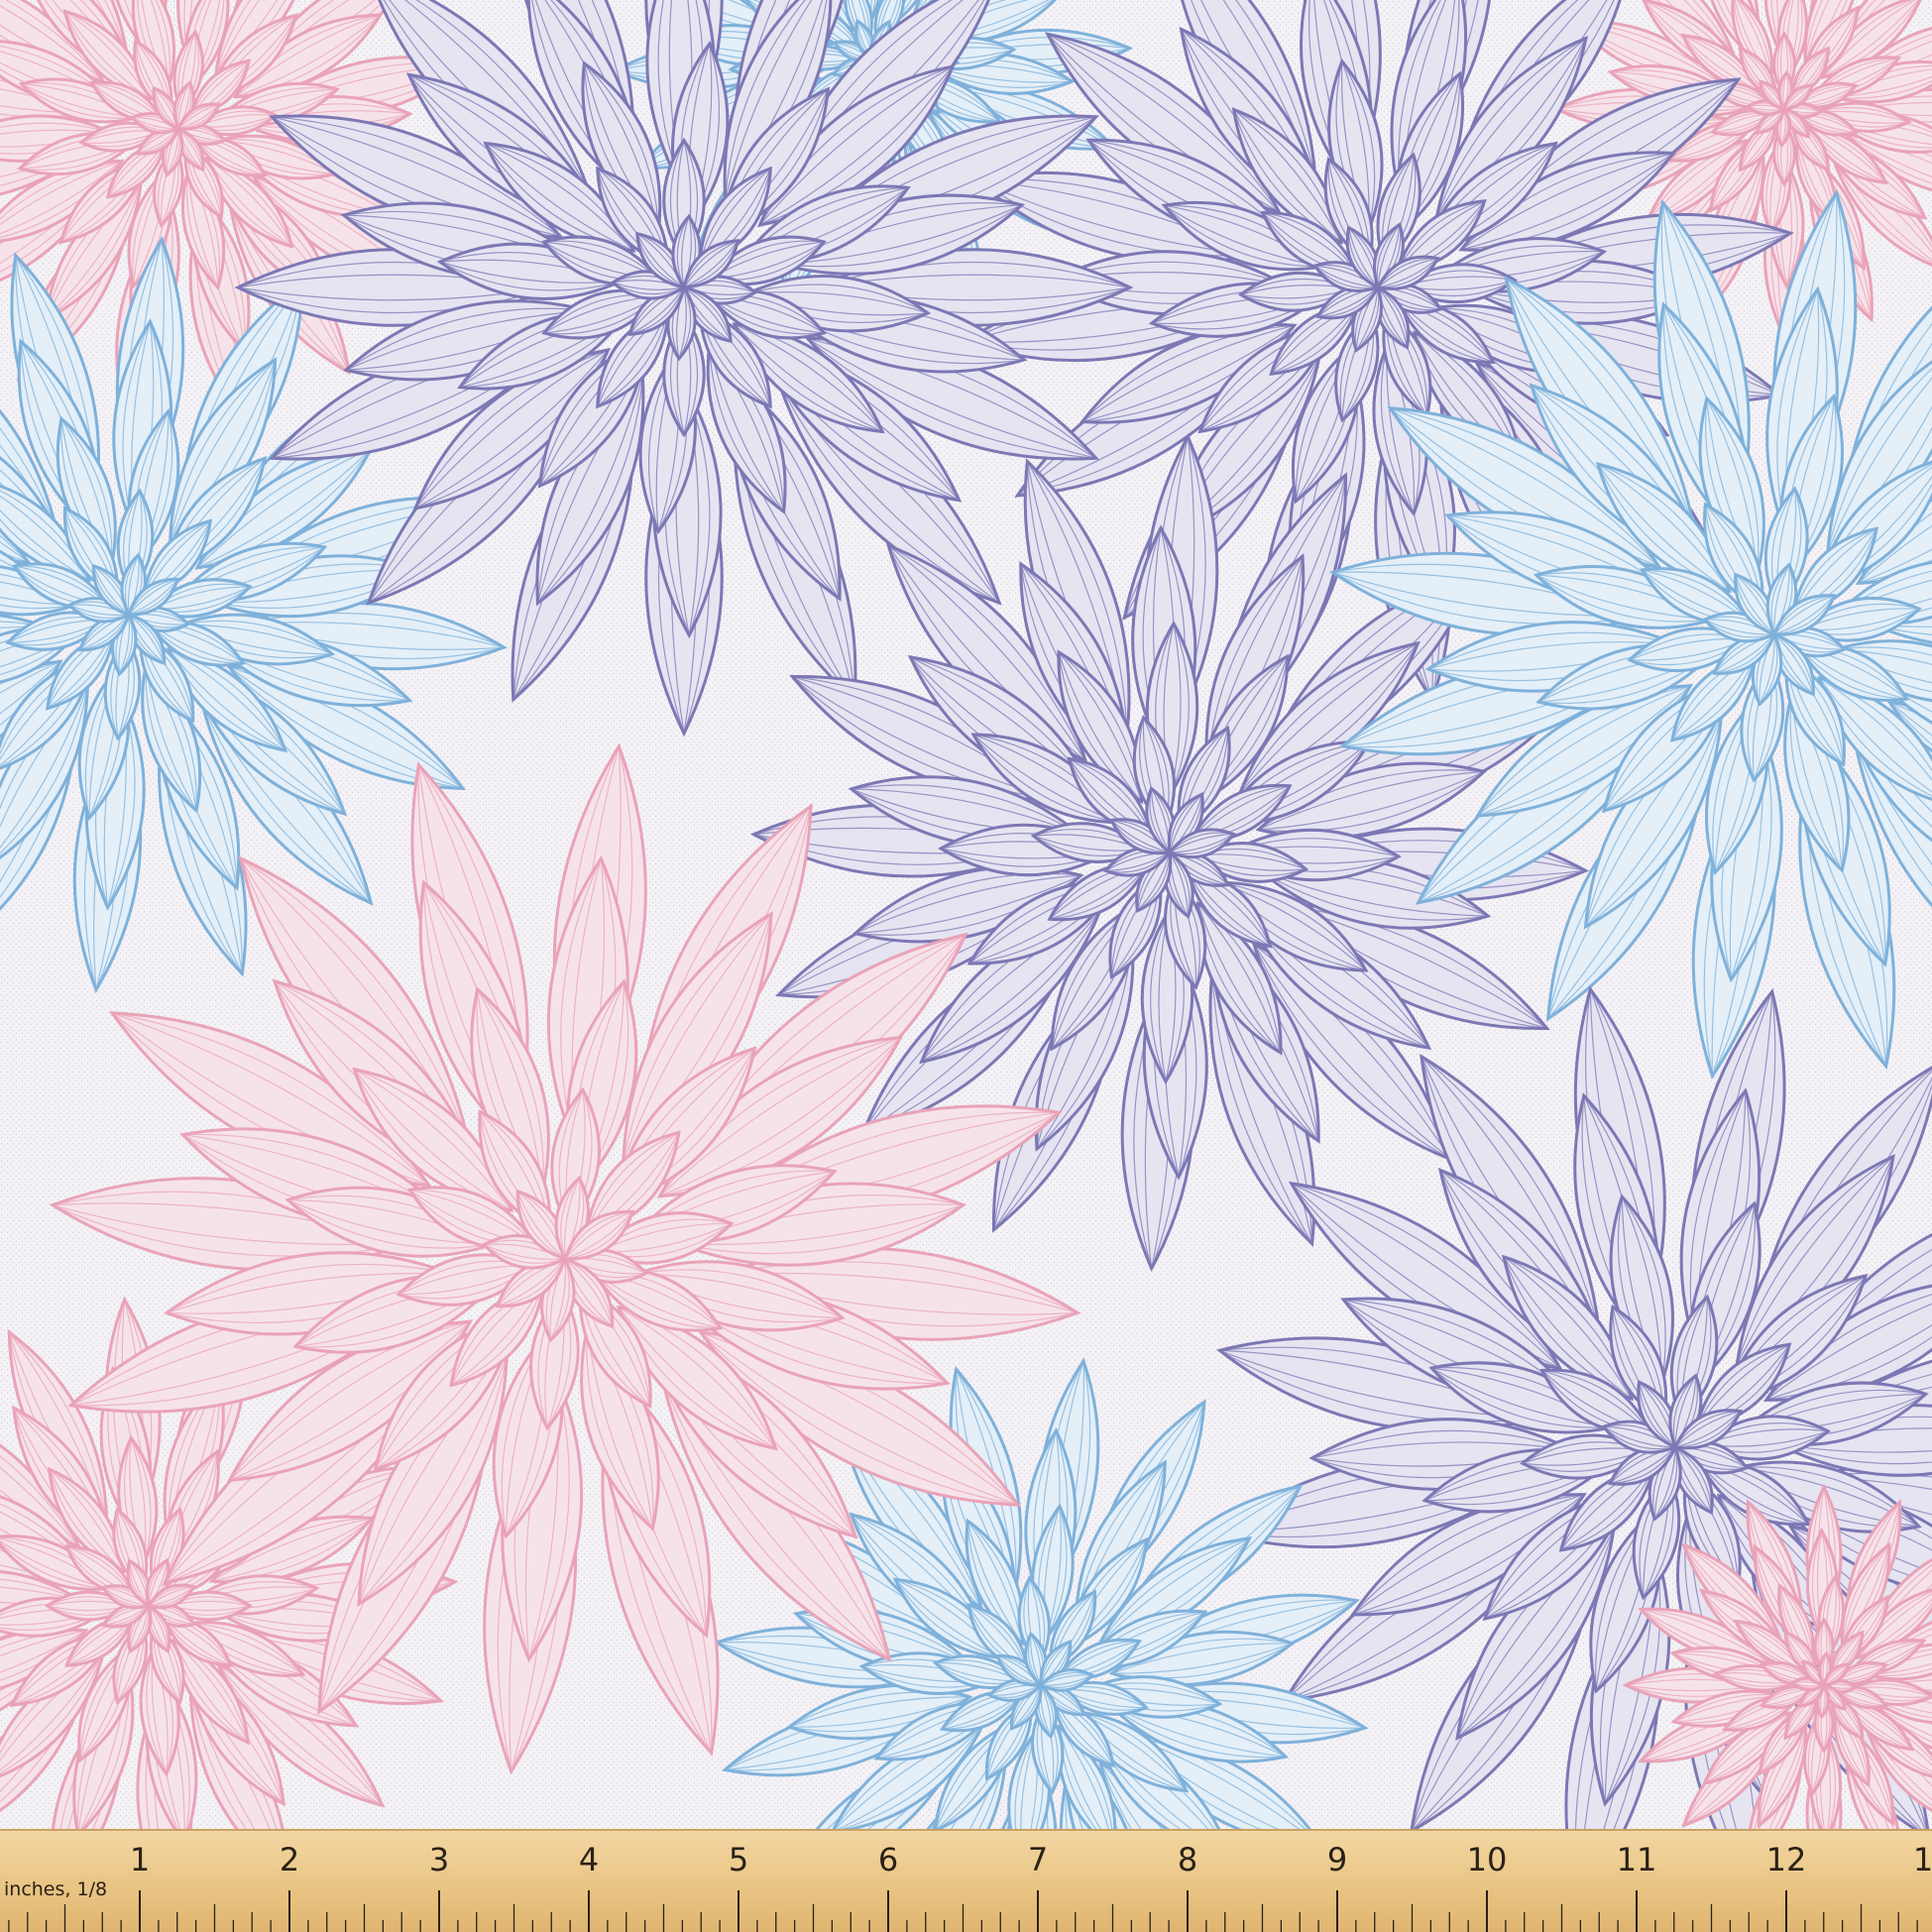 The image size is (1932, 1932). I want to click on ruler-number-13: 1, so click(1922, 1859).